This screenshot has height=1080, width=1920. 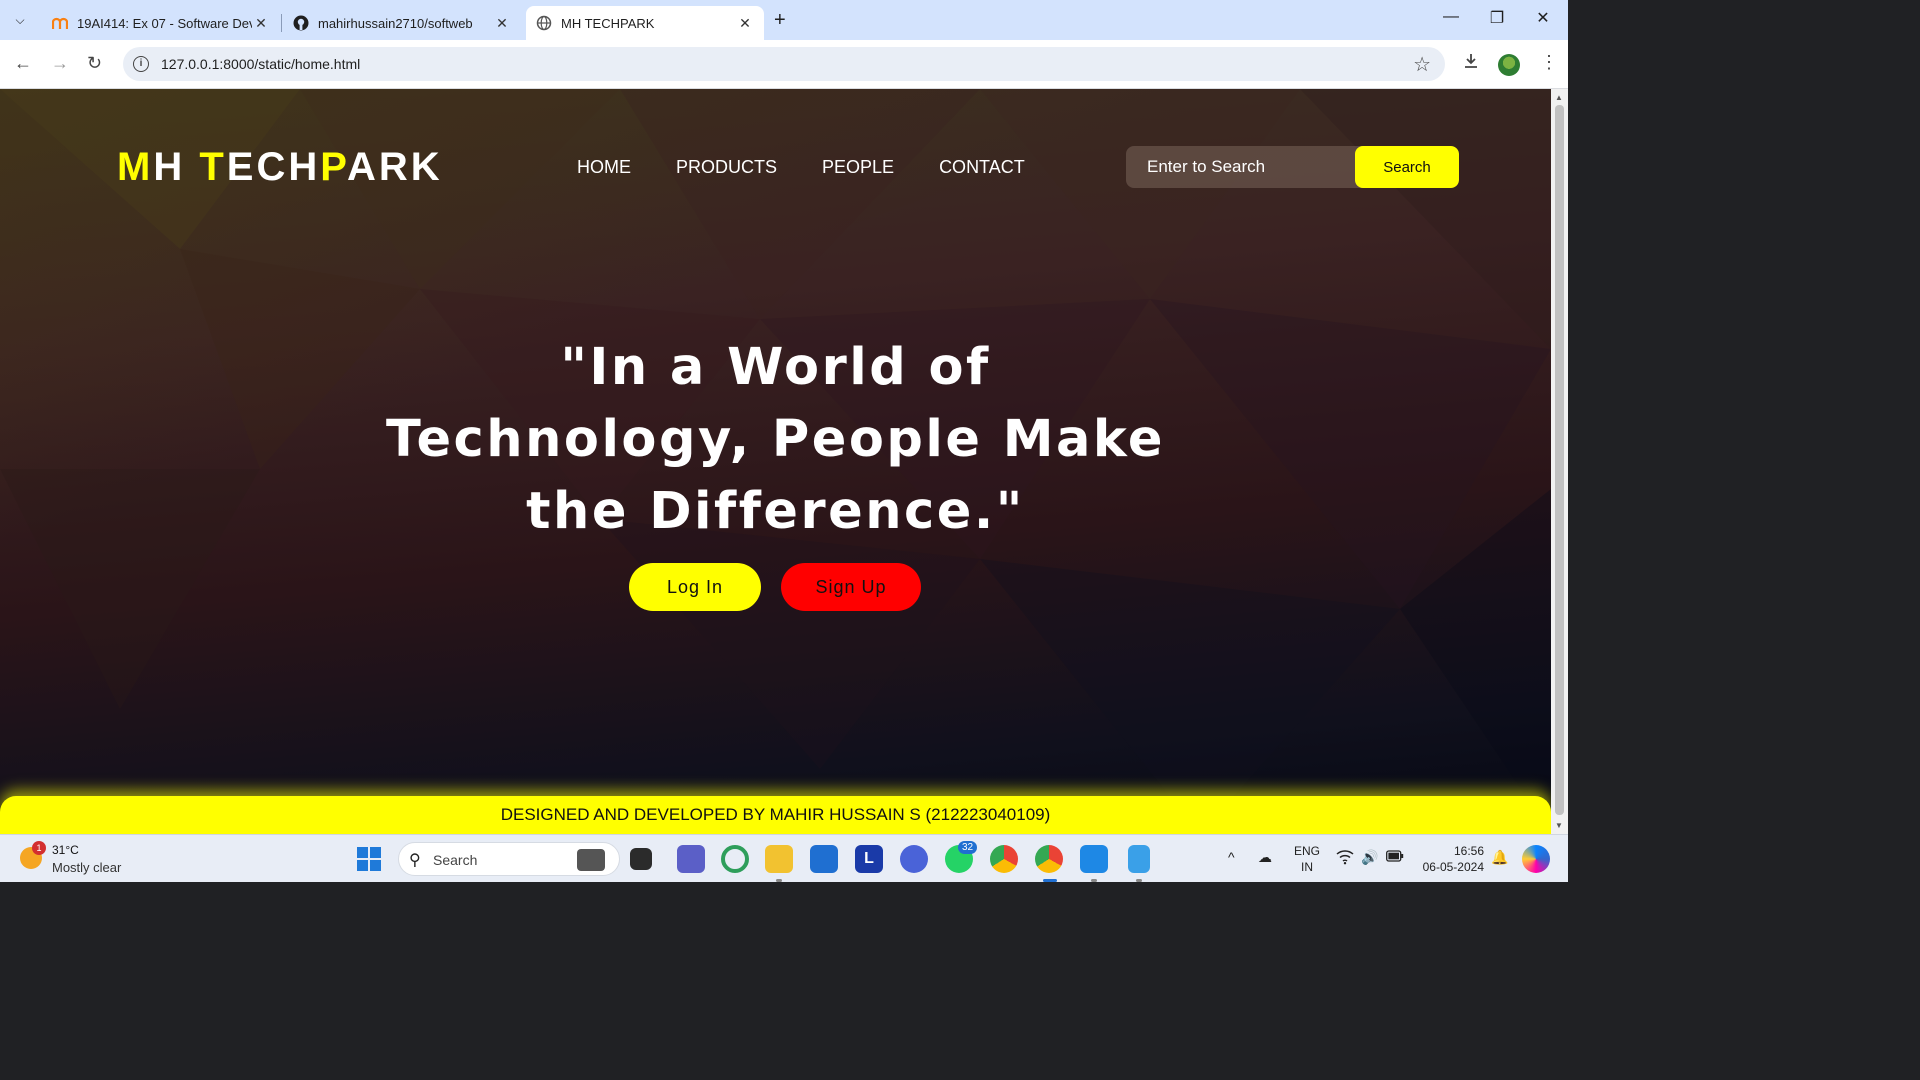 I want to click on hero-line-3: the Difference.", so click(x=775, y=511).